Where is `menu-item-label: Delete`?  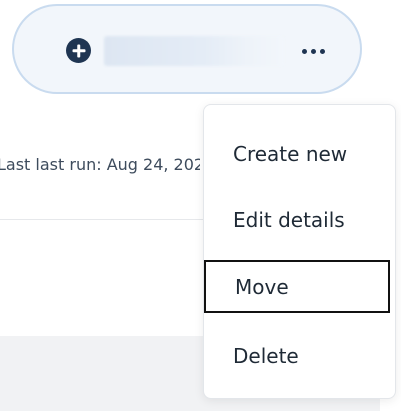 menu-item-label: Delete is located at coordinates (266, 356).